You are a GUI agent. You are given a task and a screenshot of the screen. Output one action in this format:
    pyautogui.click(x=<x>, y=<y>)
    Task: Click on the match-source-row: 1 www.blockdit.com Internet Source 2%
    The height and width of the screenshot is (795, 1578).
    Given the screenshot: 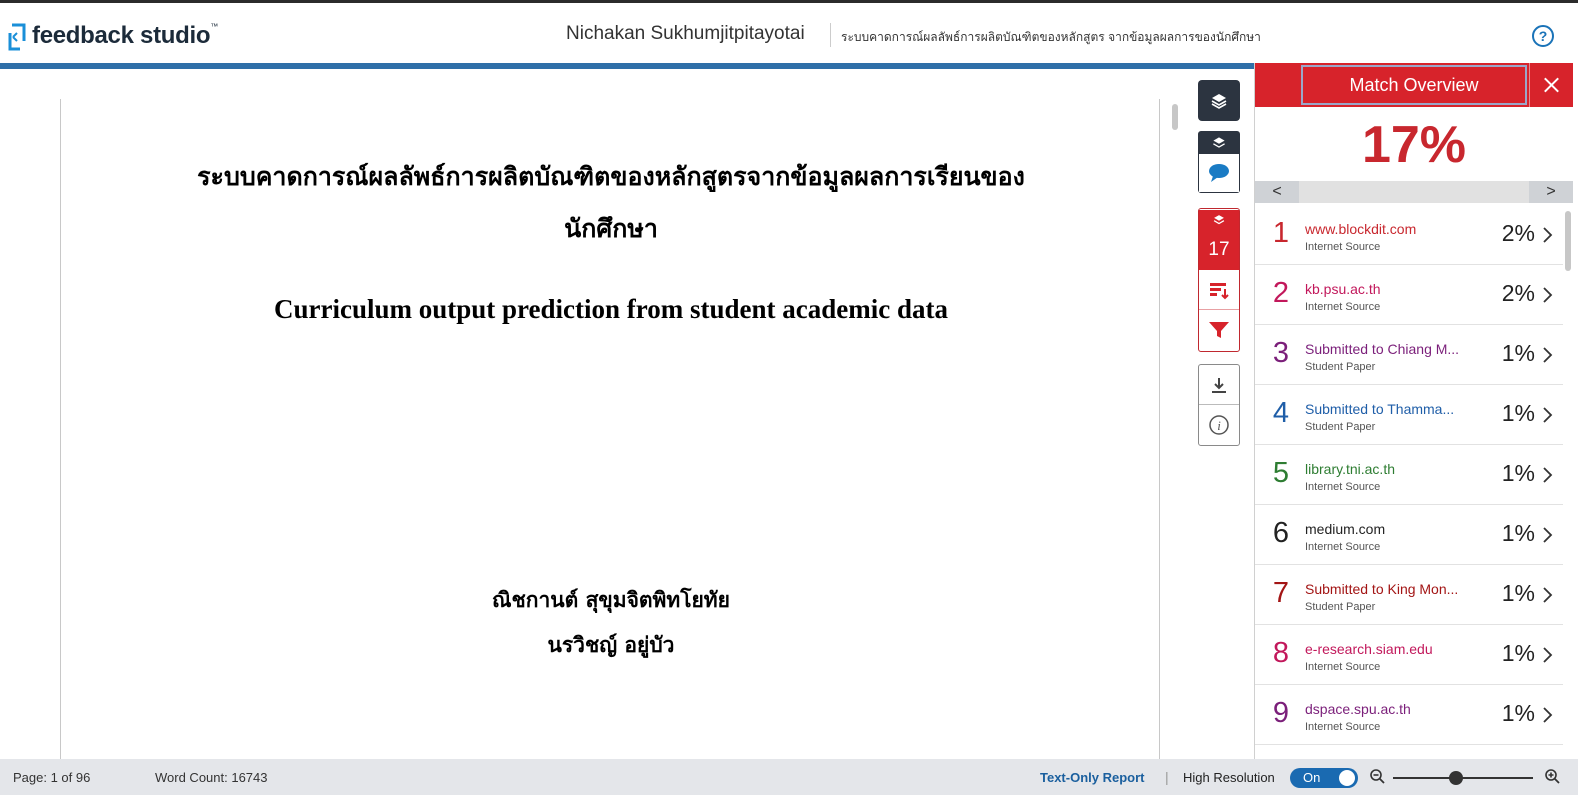 What is the action you would take?
    pyautogui.click(x=1409, y=235)
    